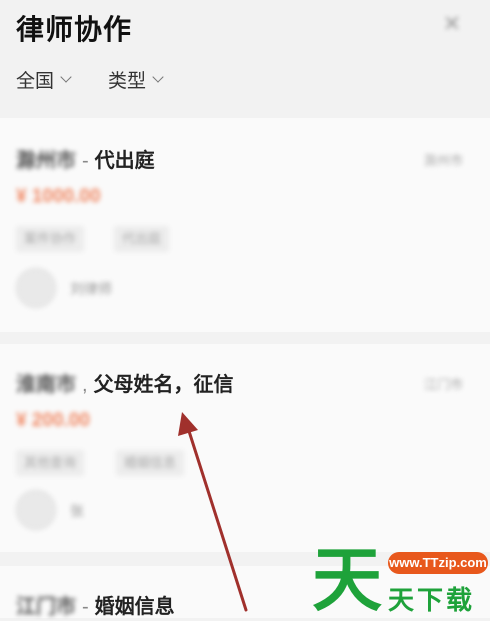 Image resolution: width=490 pixels, height=621 pixels. I want to click on watermark-url: www.TTzip.com, so click(438, 563).